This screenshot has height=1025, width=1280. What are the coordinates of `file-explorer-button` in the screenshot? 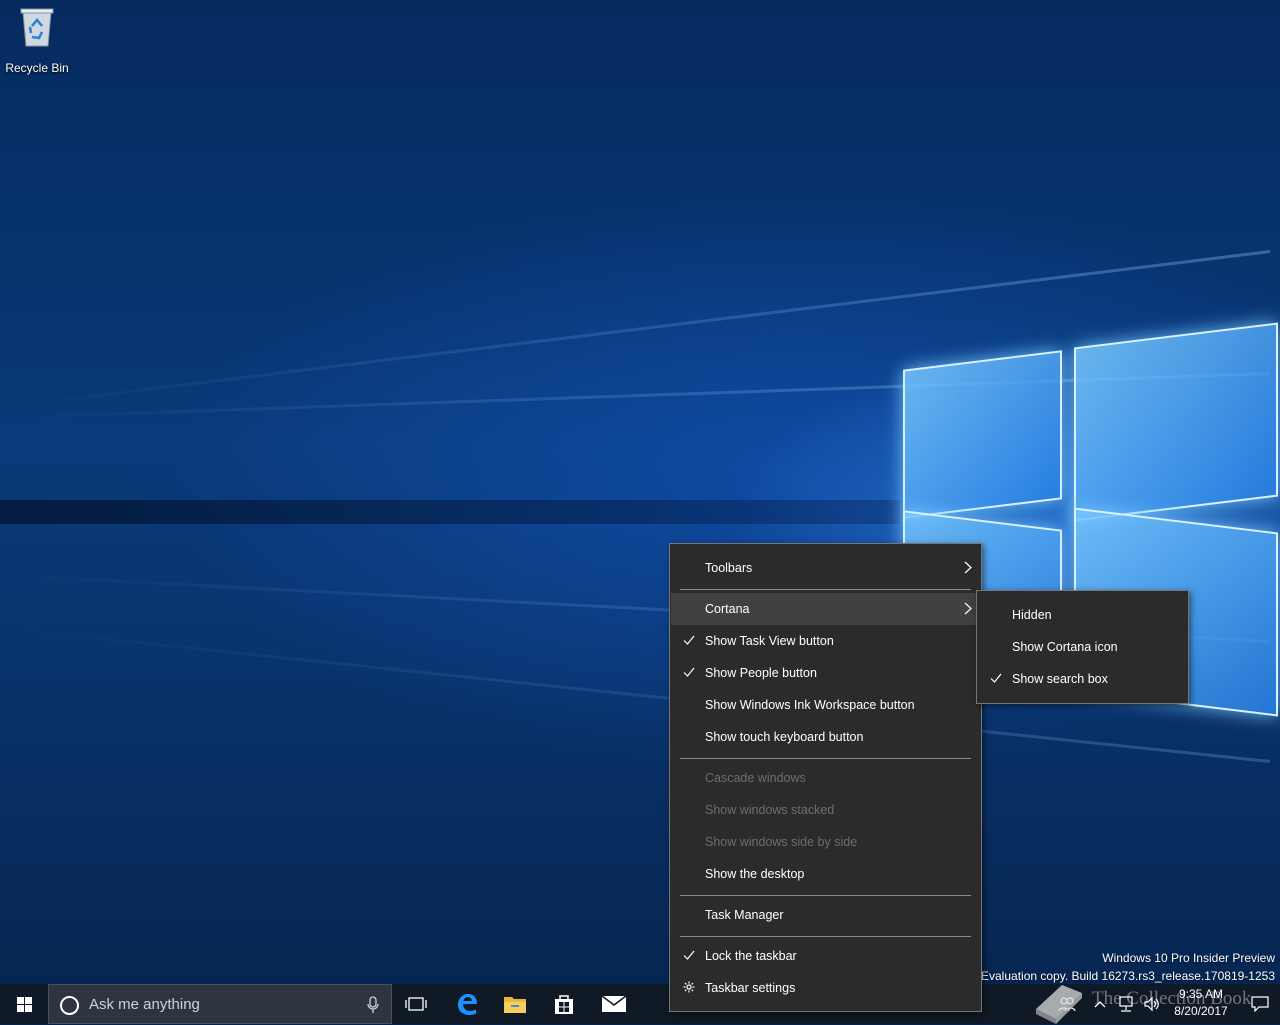 It's located at (515, 1004).